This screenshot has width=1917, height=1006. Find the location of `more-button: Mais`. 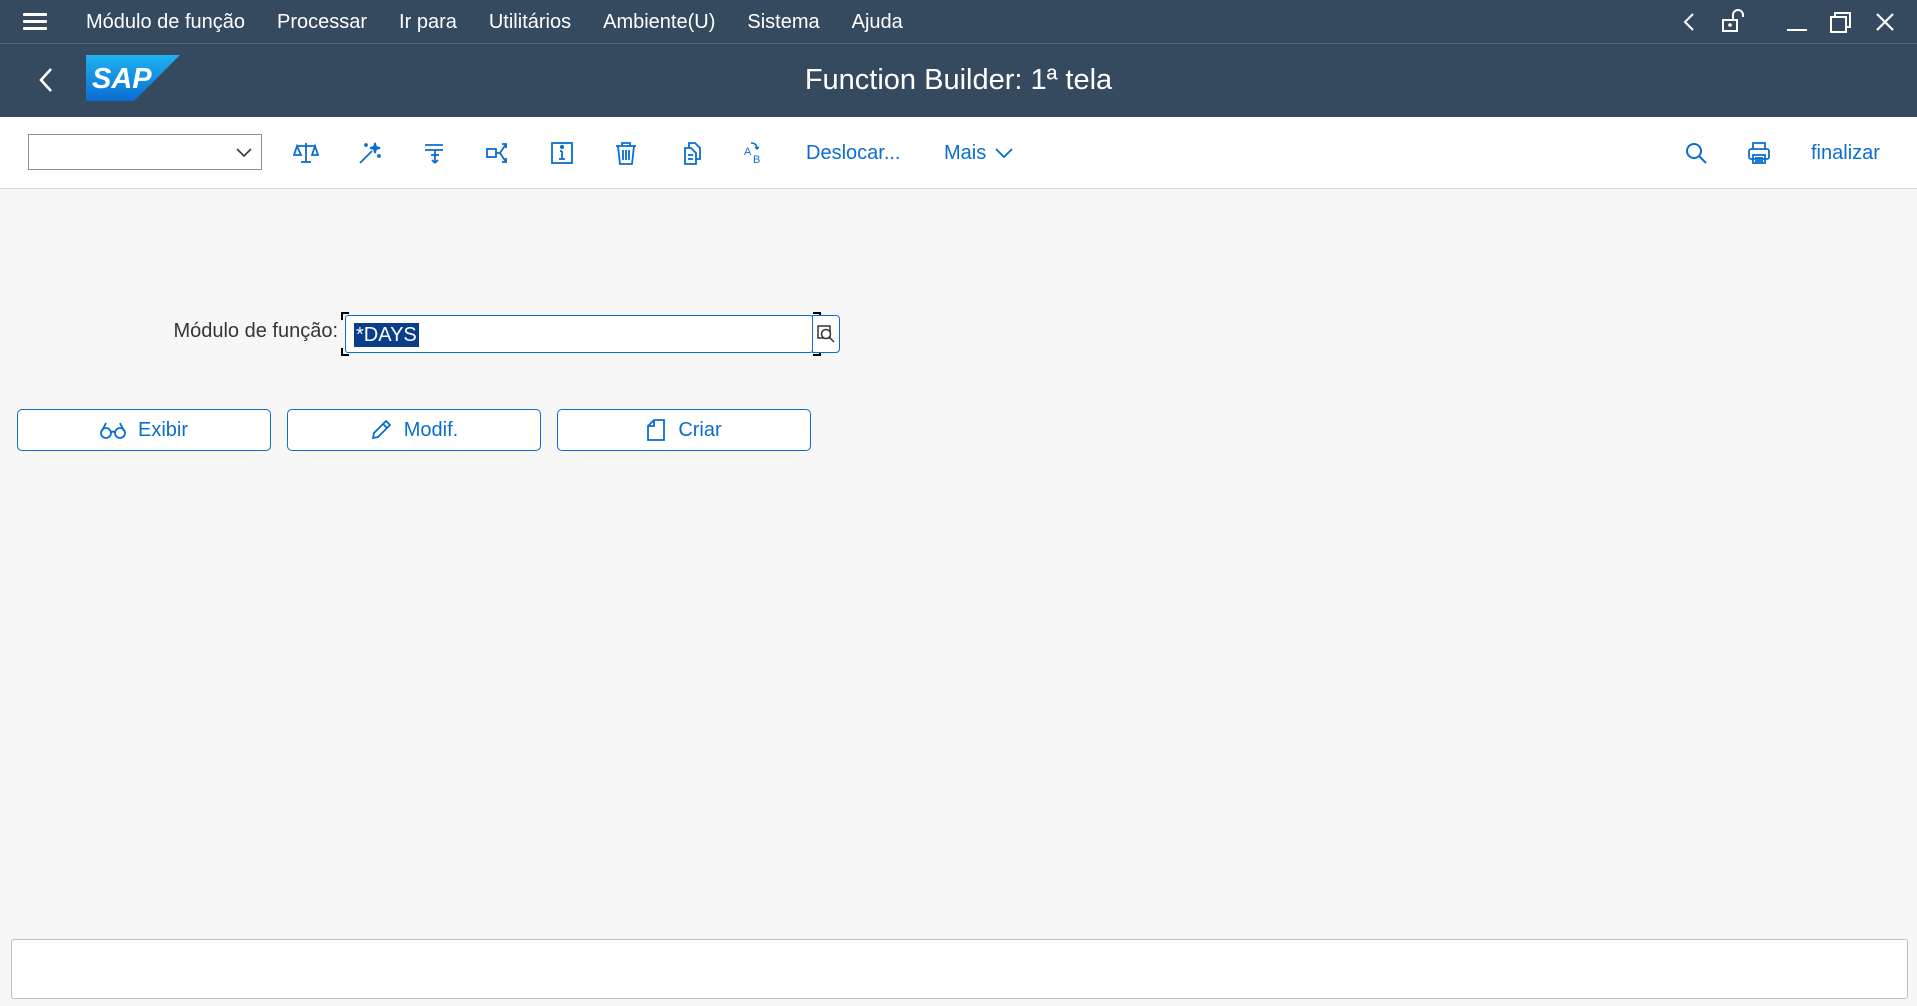

more-button: Mais is located at coordinates (979, 153).